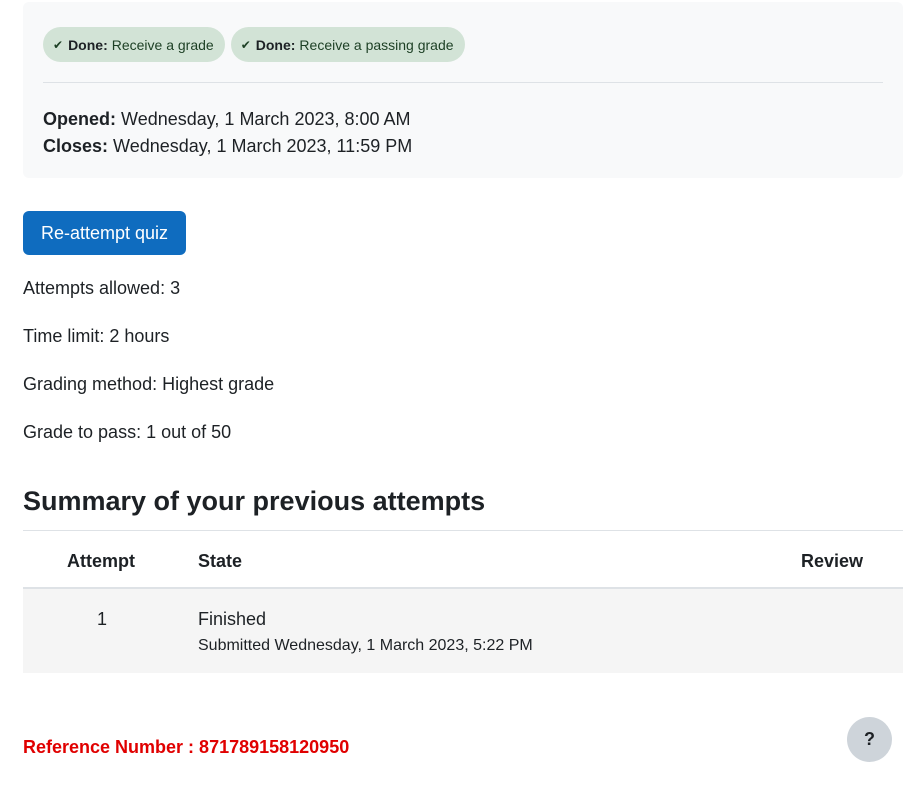 The height and width of the screenshot is (785, 924). What do you see at coordinates (186, 747) in the screenshot?
I see `reference-number: Reference Number : 871789158120950` at bounding box center [186, 747].